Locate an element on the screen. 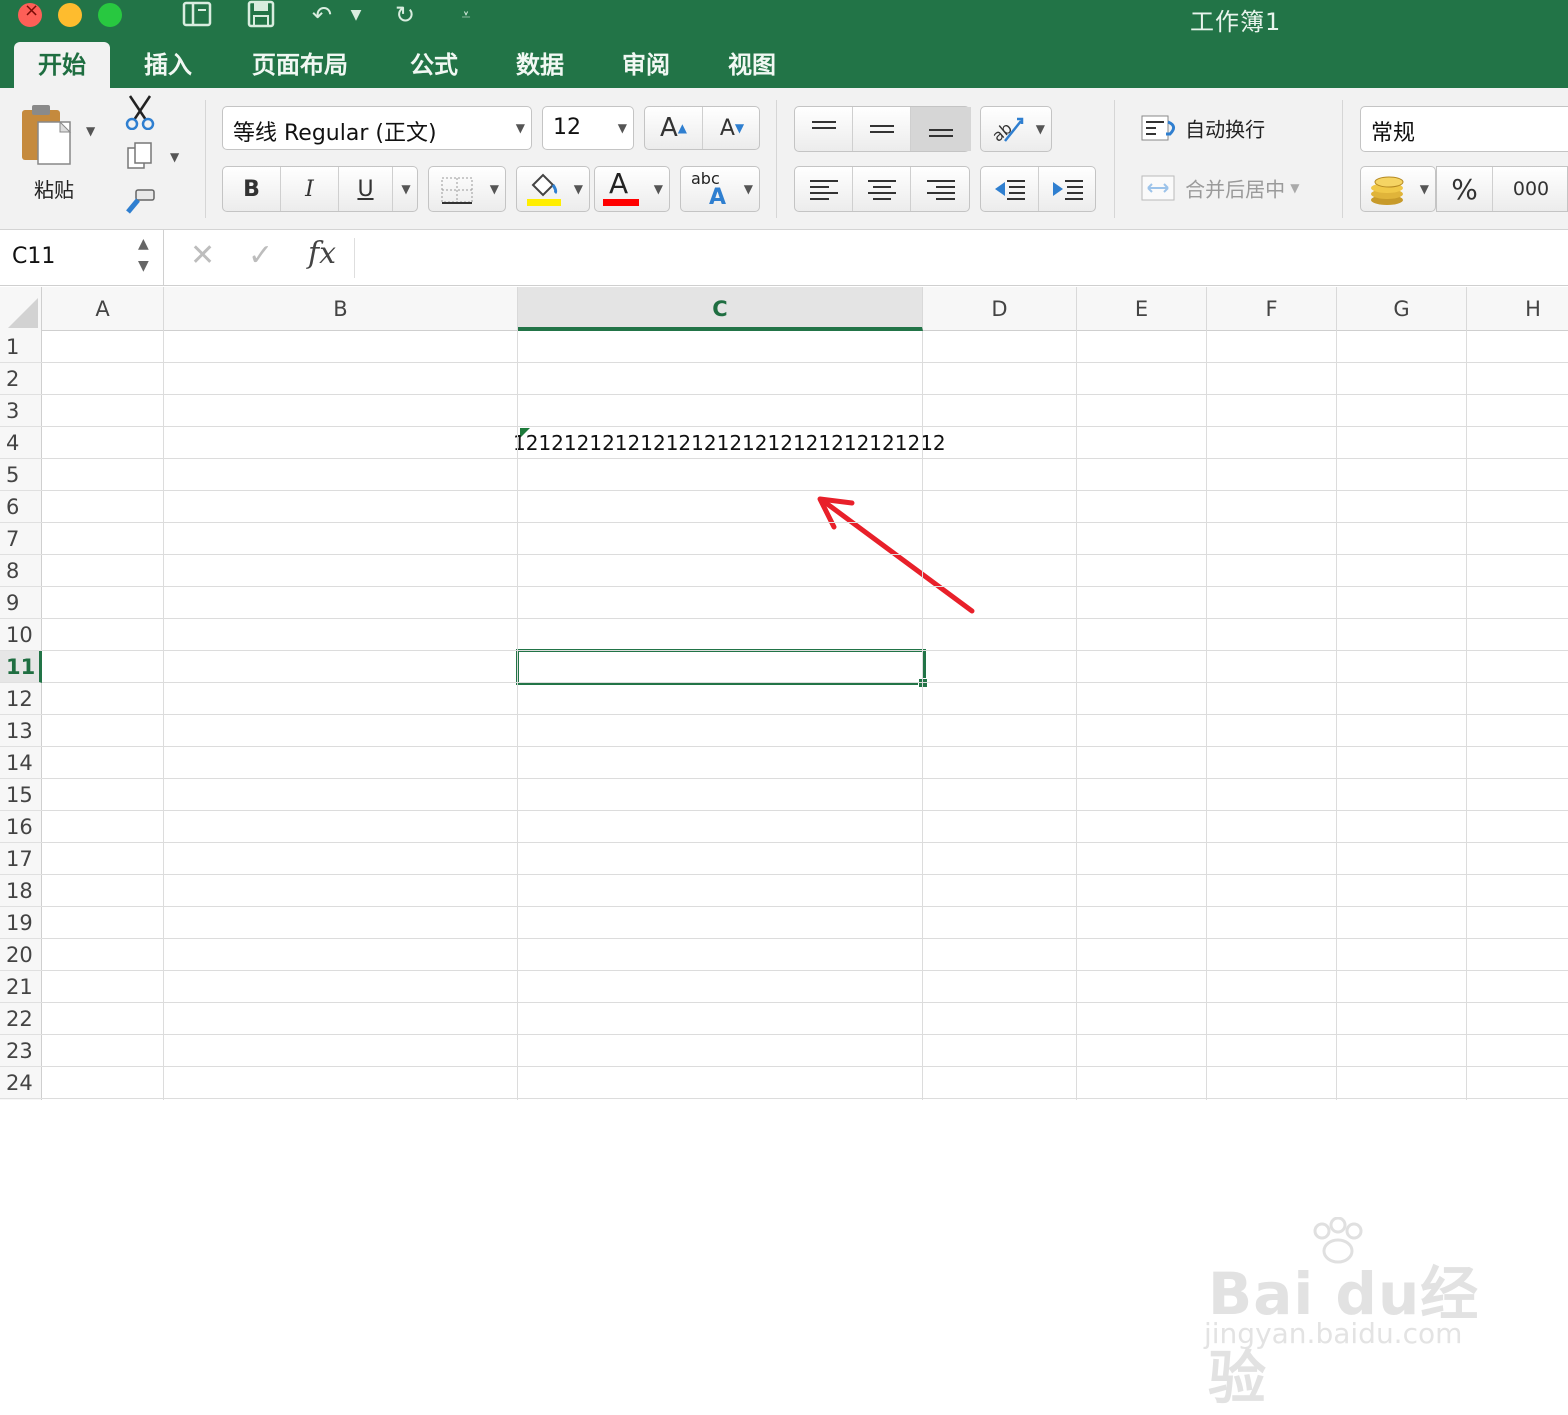  row-header-1: 1 is located at coordinates (21, 347).